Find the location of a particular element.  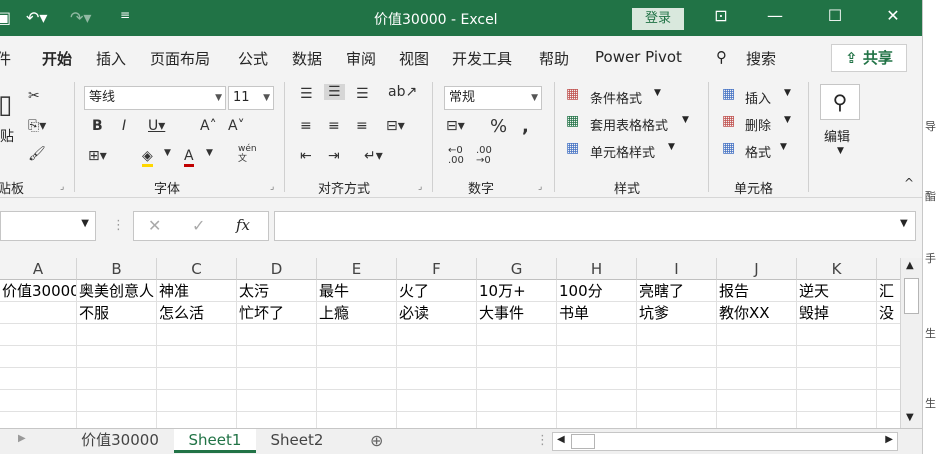

cell: 神准 is located at coordinates (197, 291).